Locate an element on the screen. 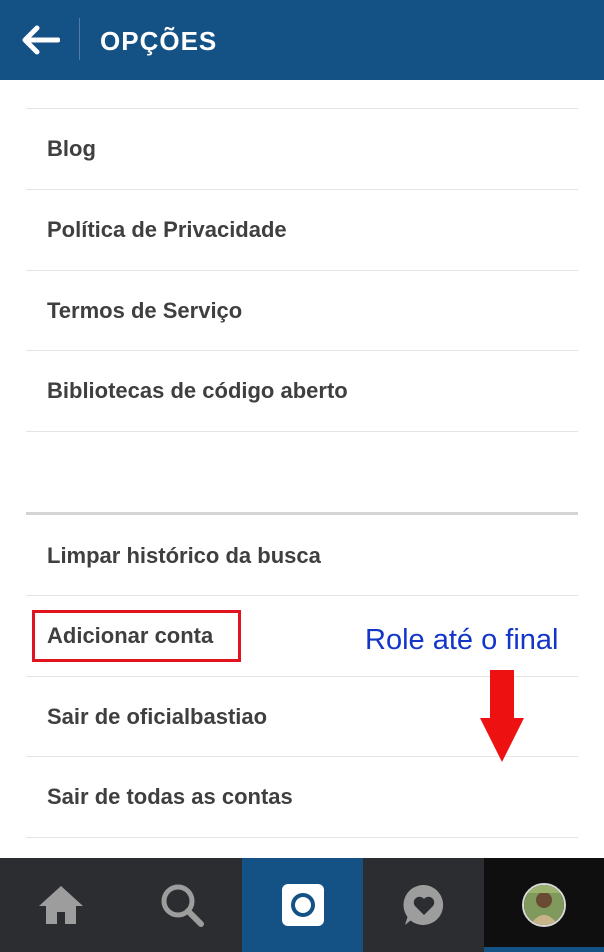  back-button is located at coordinates (40, 40).